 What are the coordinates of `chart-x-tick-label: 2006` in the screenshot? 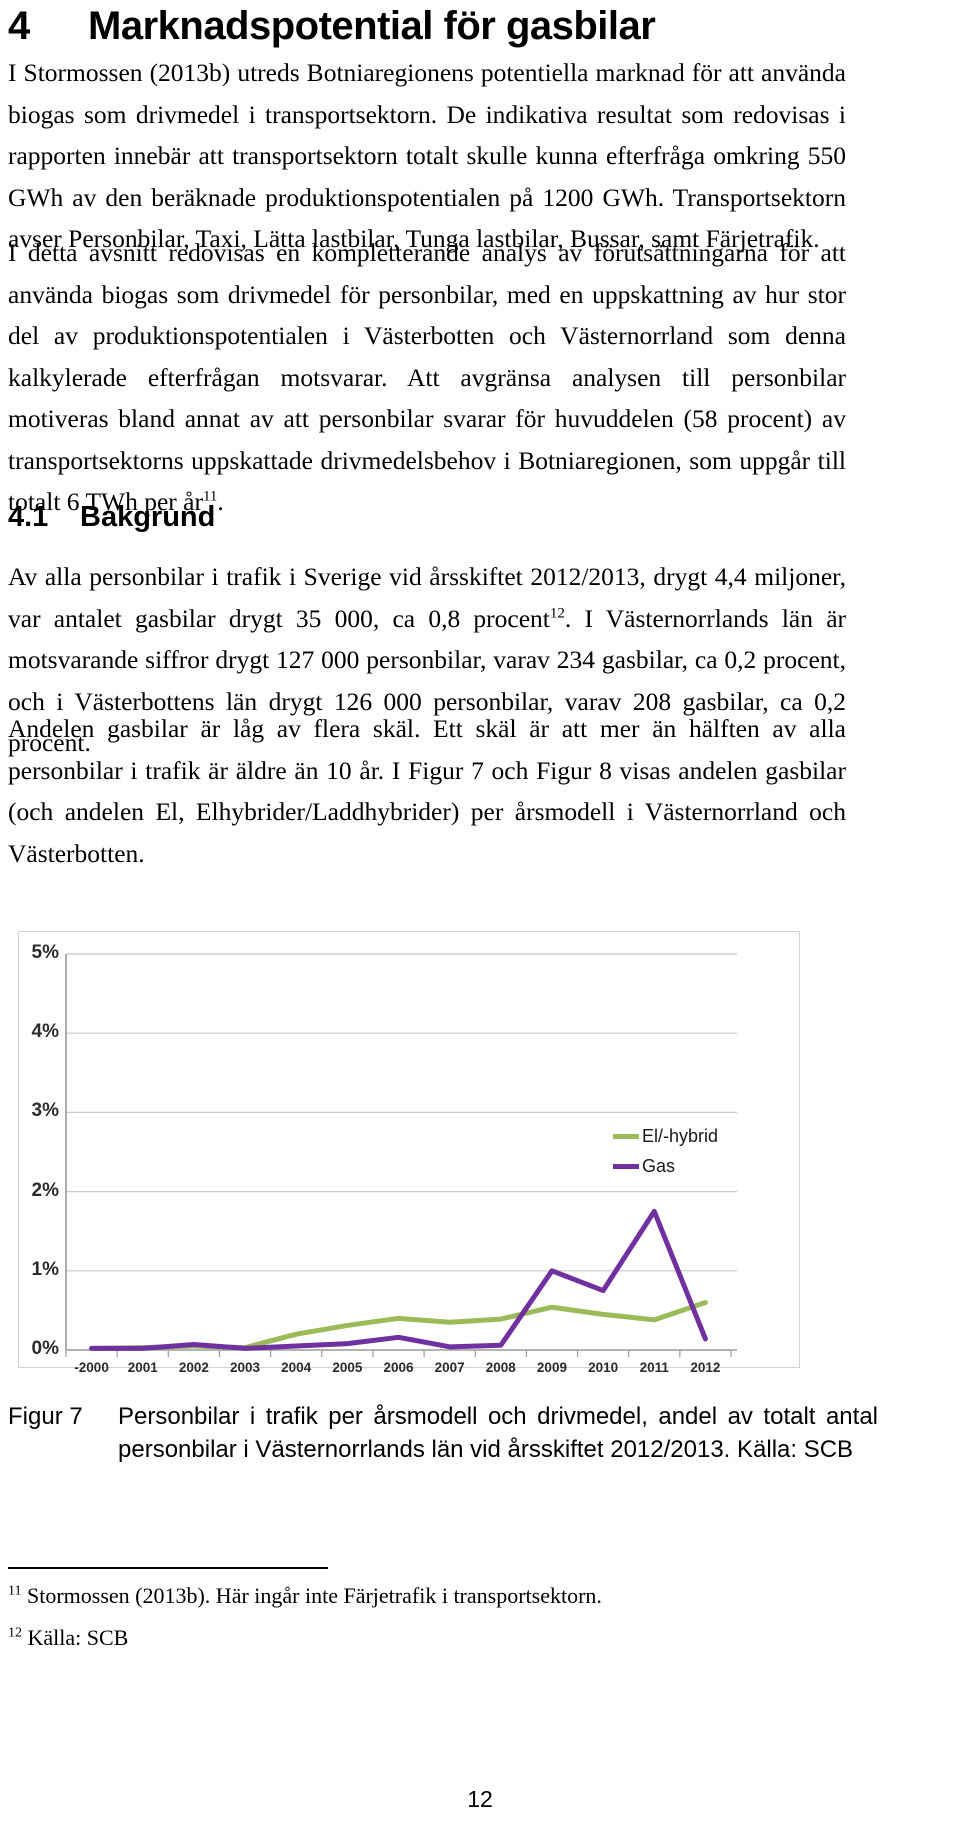 It's located at (398, 1367).